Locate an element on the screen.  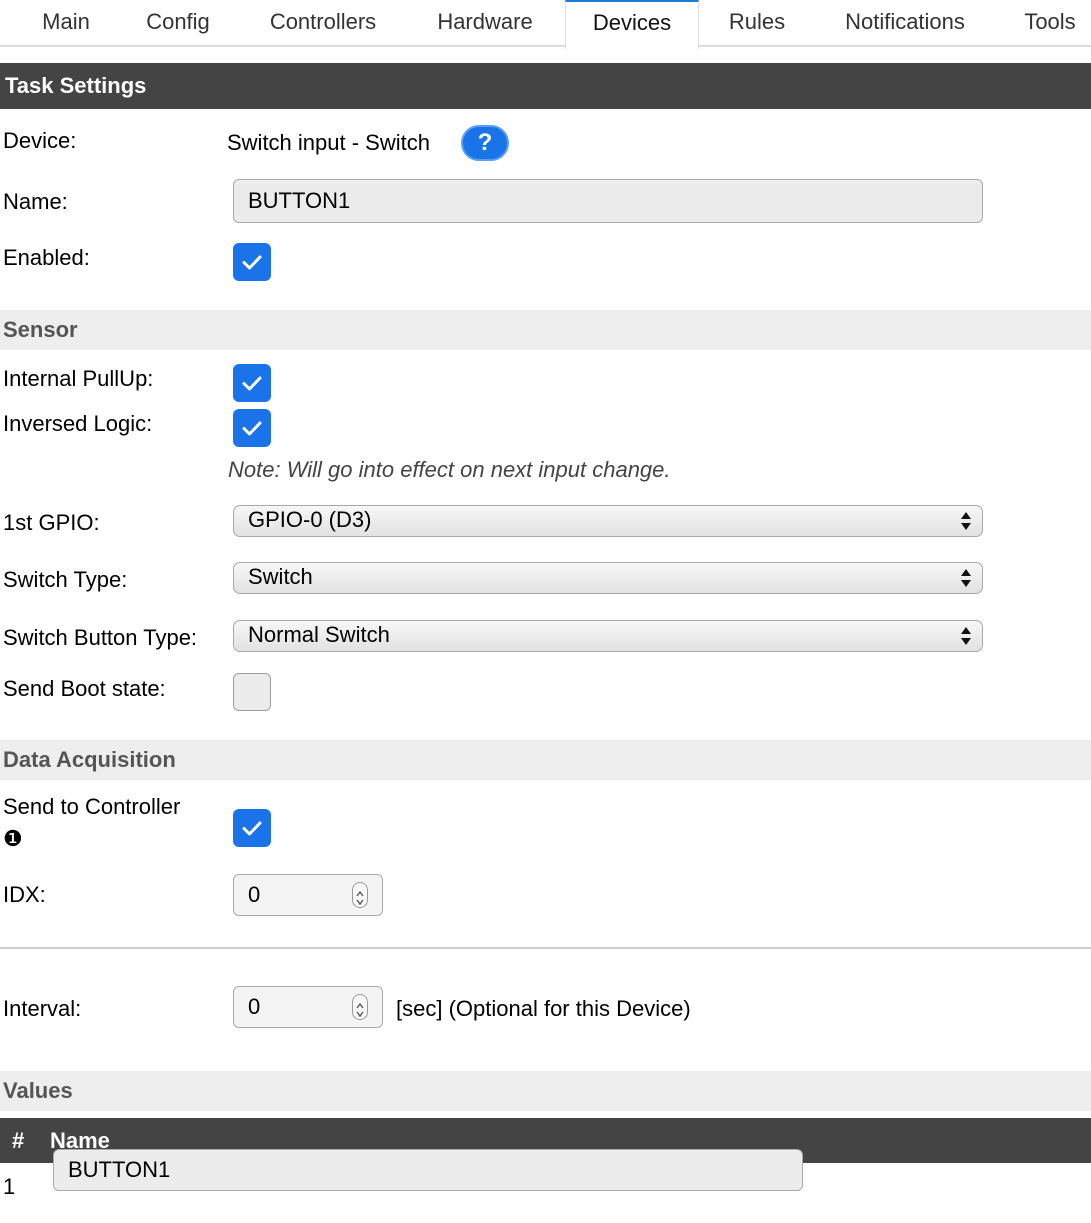
send-controller-checkbox is located at coordinates (252, 828).